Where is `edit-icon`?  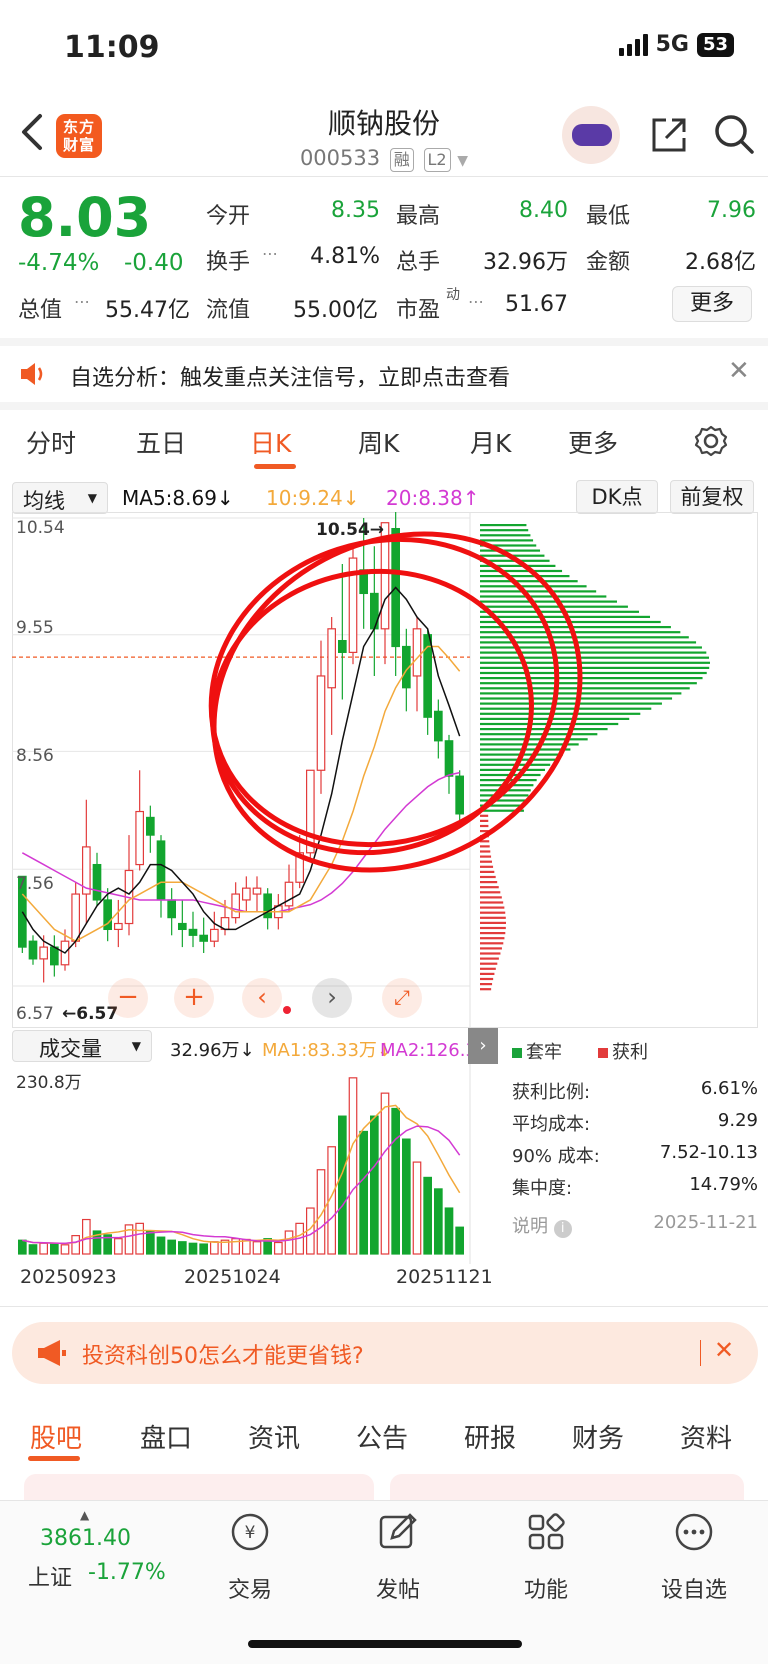
edit-icon is located at coordinates (398, 1532).